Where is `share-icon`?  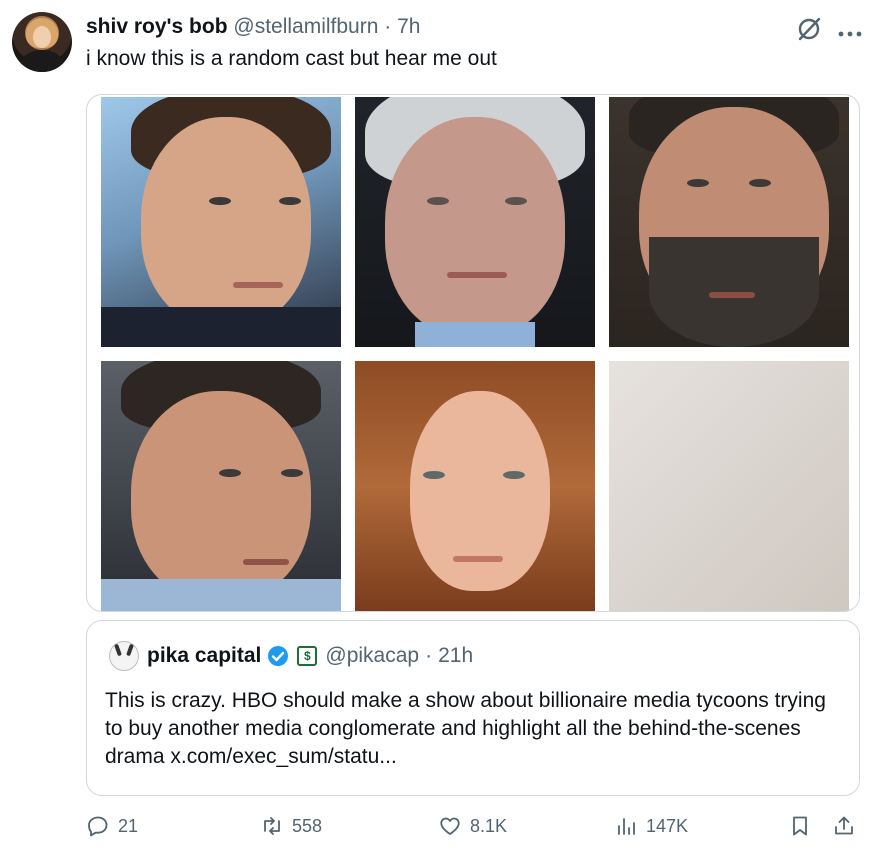 share-icon is located at coordinates (844, 825).